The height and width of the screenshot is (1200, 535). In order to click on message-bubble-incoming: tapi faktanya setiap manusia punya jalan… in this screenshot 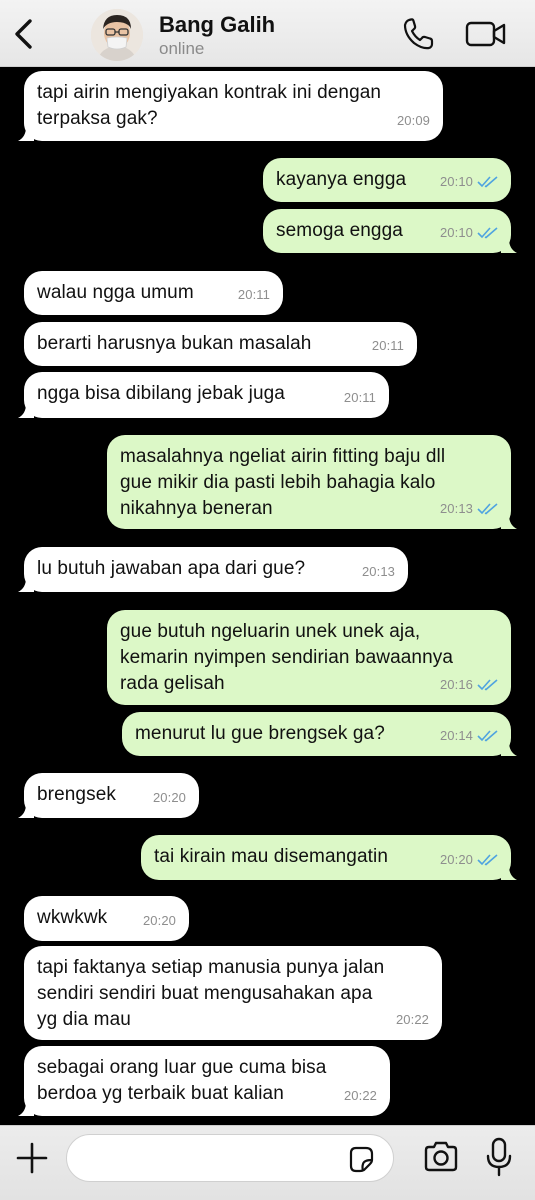, I will do `click(233, 993)`.